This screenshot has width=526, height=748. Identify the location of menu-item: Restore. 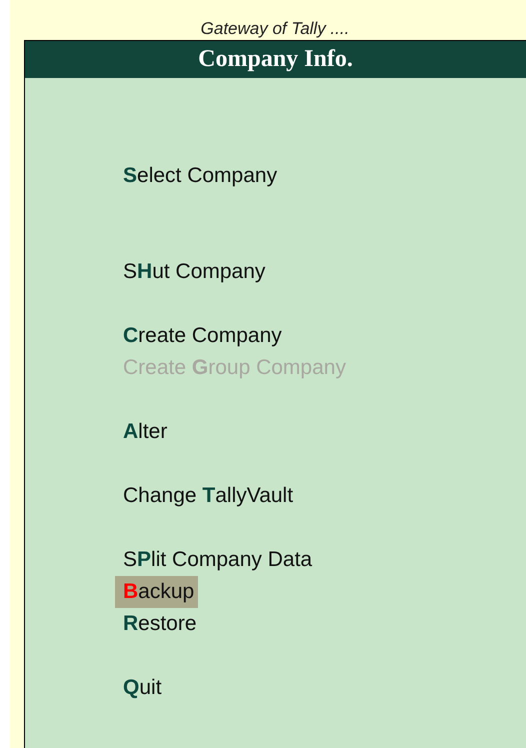
(158, 624).